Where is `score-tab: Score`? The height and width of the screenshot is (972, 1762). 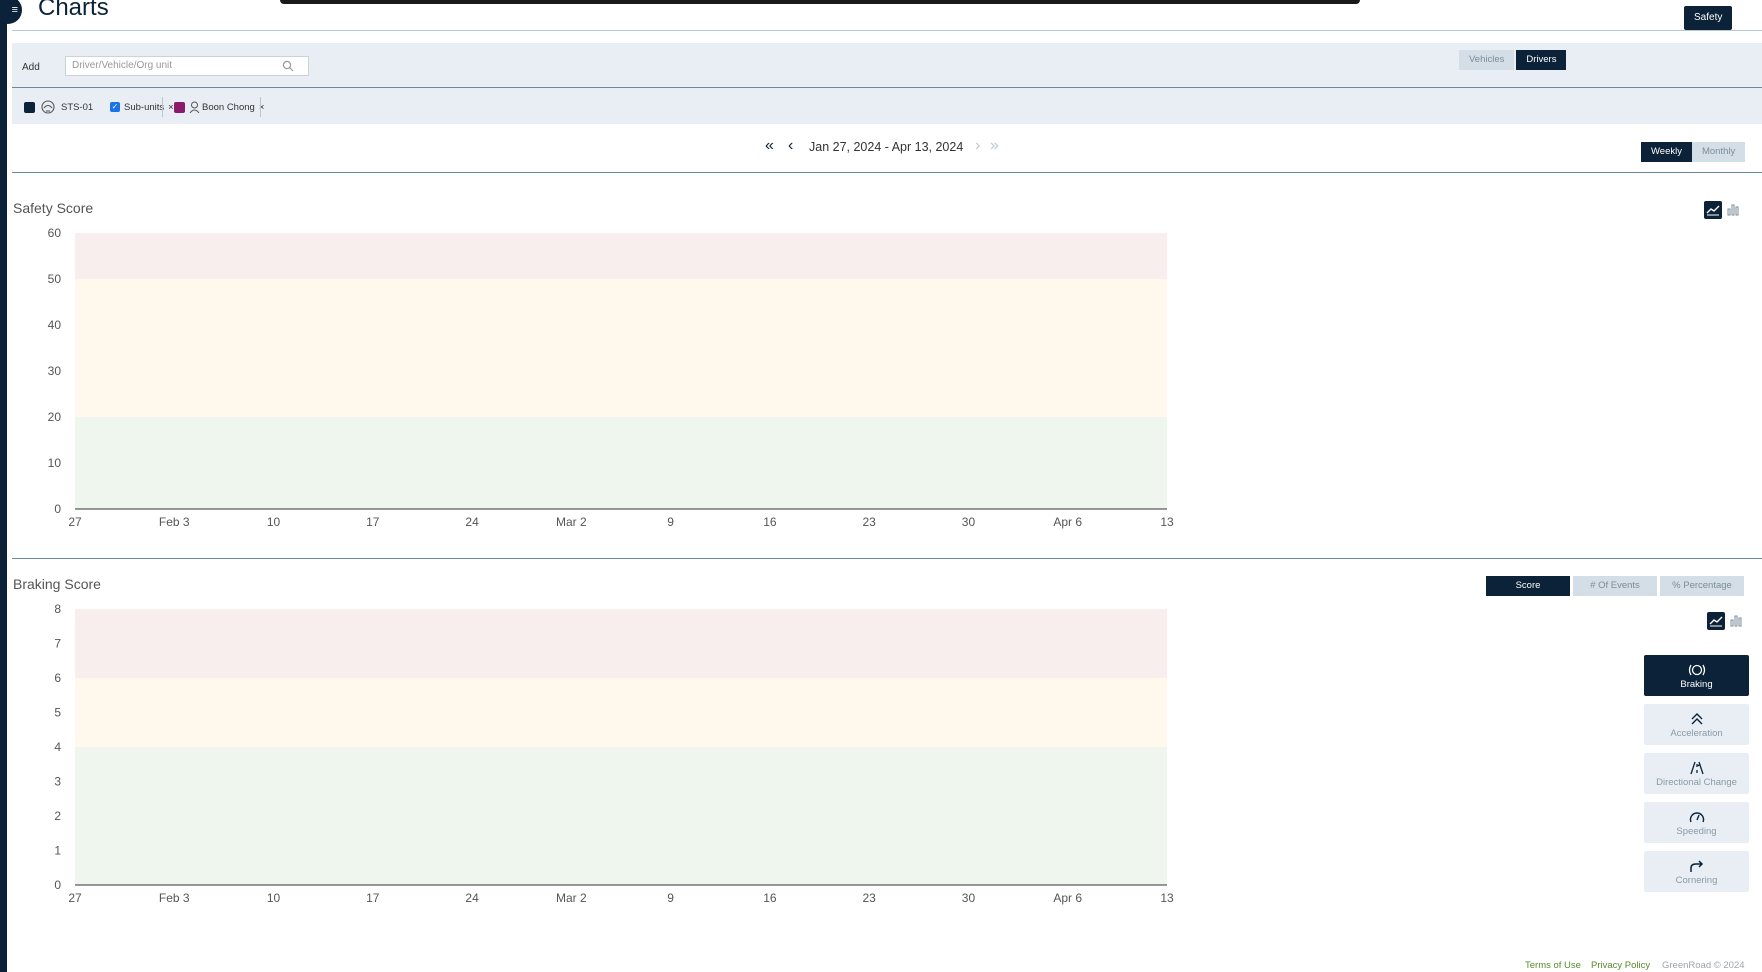
score-tab: Score is located at coordinates (1528, 586).